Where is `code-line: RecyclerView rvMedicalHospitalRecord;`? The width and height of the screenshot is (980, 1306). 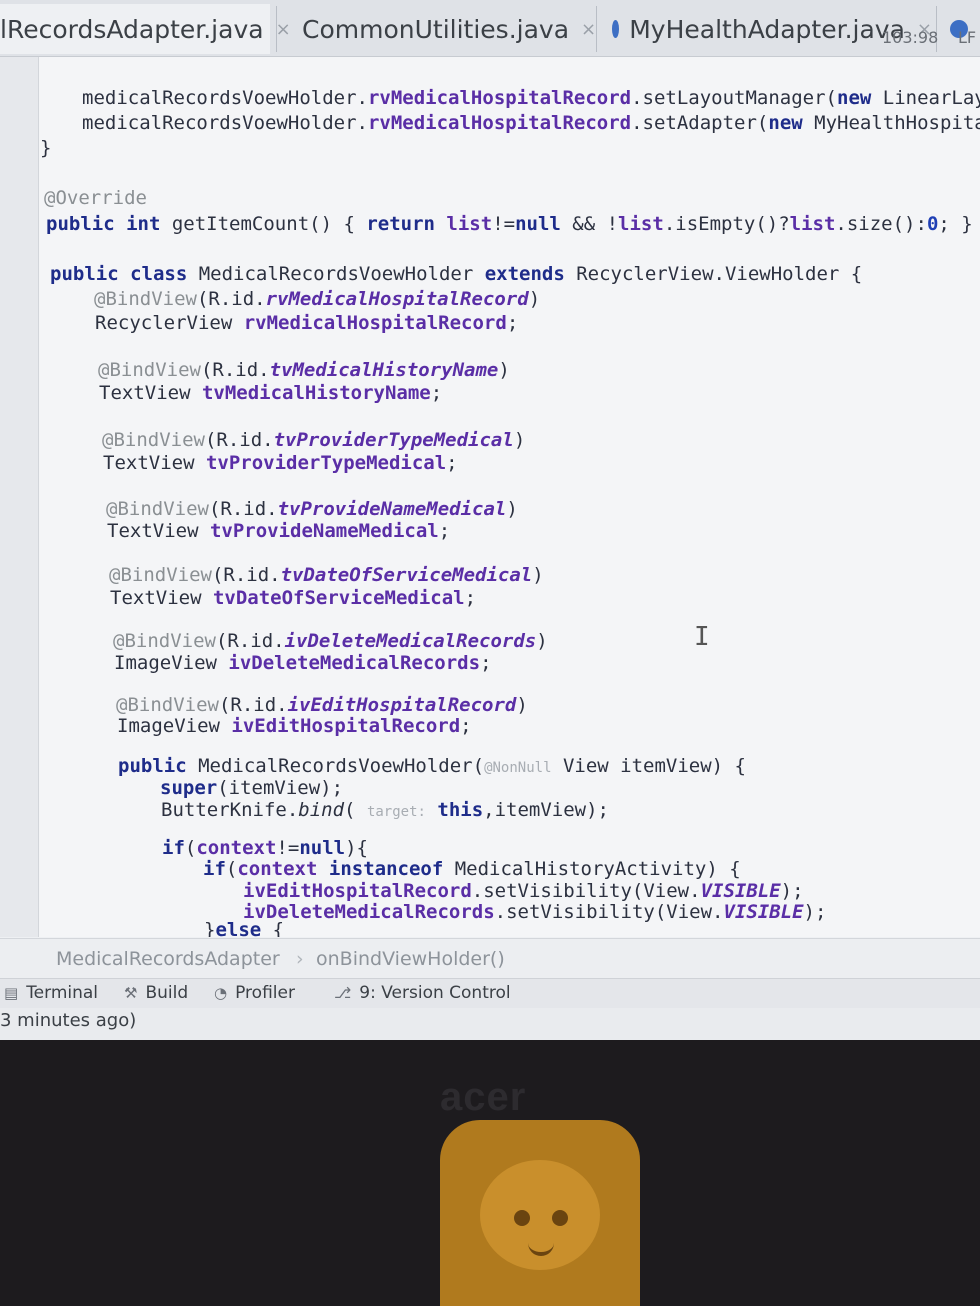
code-line: RecyclerView rvMedicalHospitalRecord; is located at coordinates (307, 323).